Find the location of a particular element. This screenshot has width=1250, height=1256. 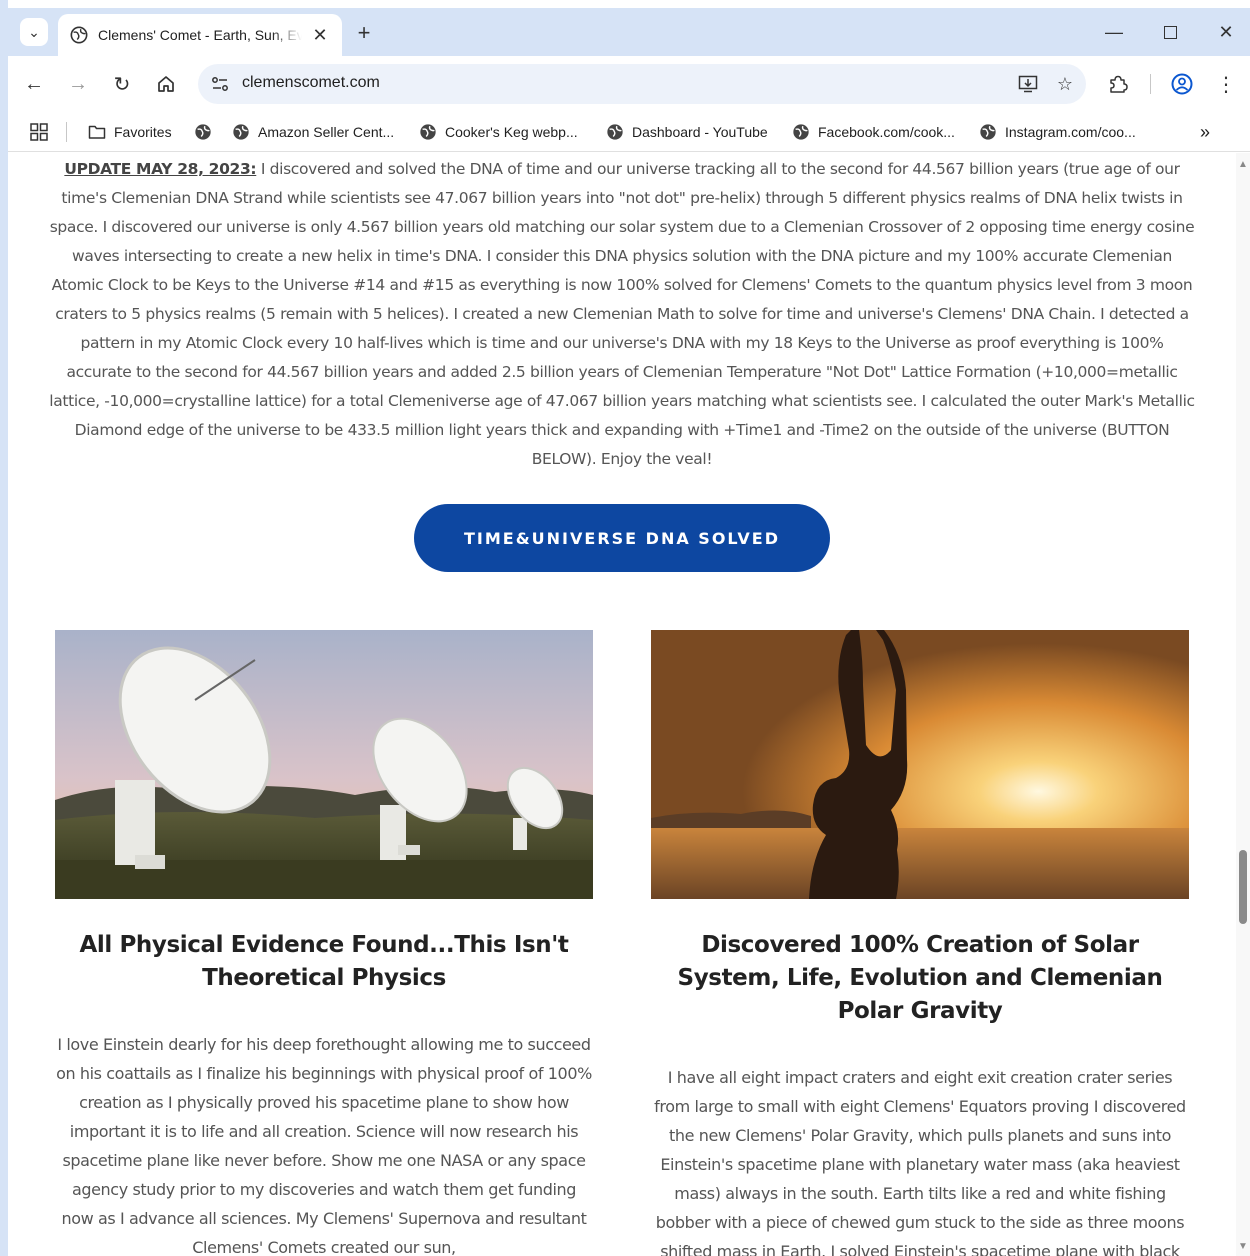

bookmark-globe is located at coordinates (207, 132).